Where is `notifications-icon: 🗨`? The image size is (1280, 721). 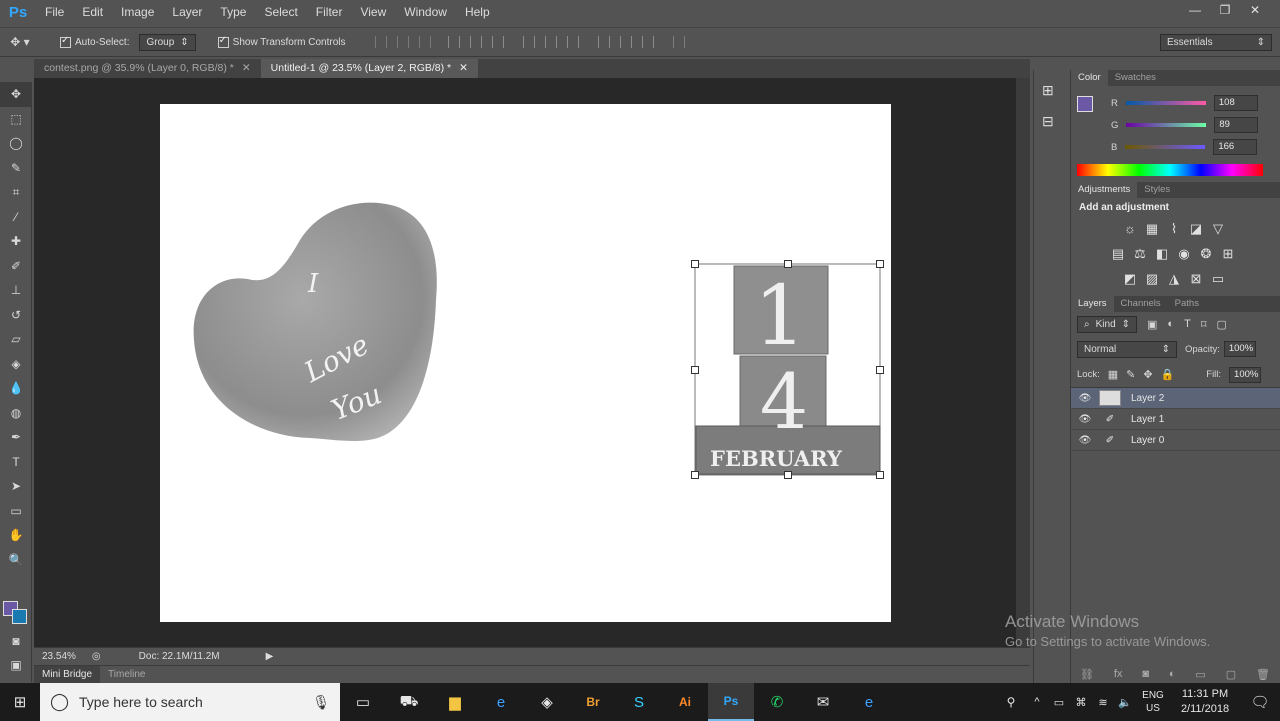 notifications-icon: 🗨 is located at coordinates (1260, 702).